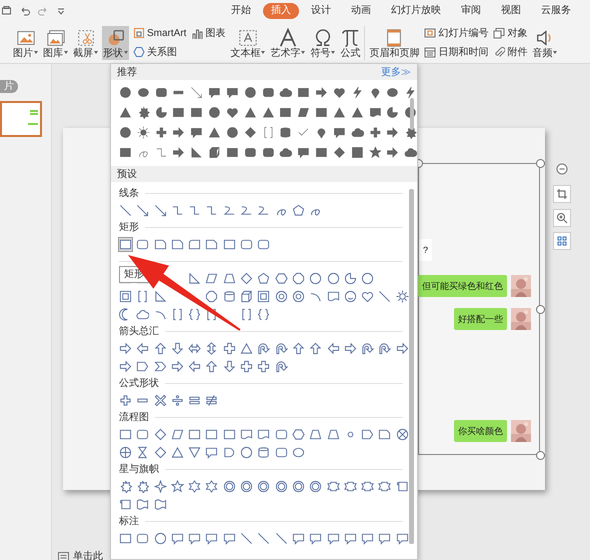  What do you see at coordinates (394, 43) in the screenshot?
I see `ribbon-button: 页眉和页脚` at bounding box center [394, 43].